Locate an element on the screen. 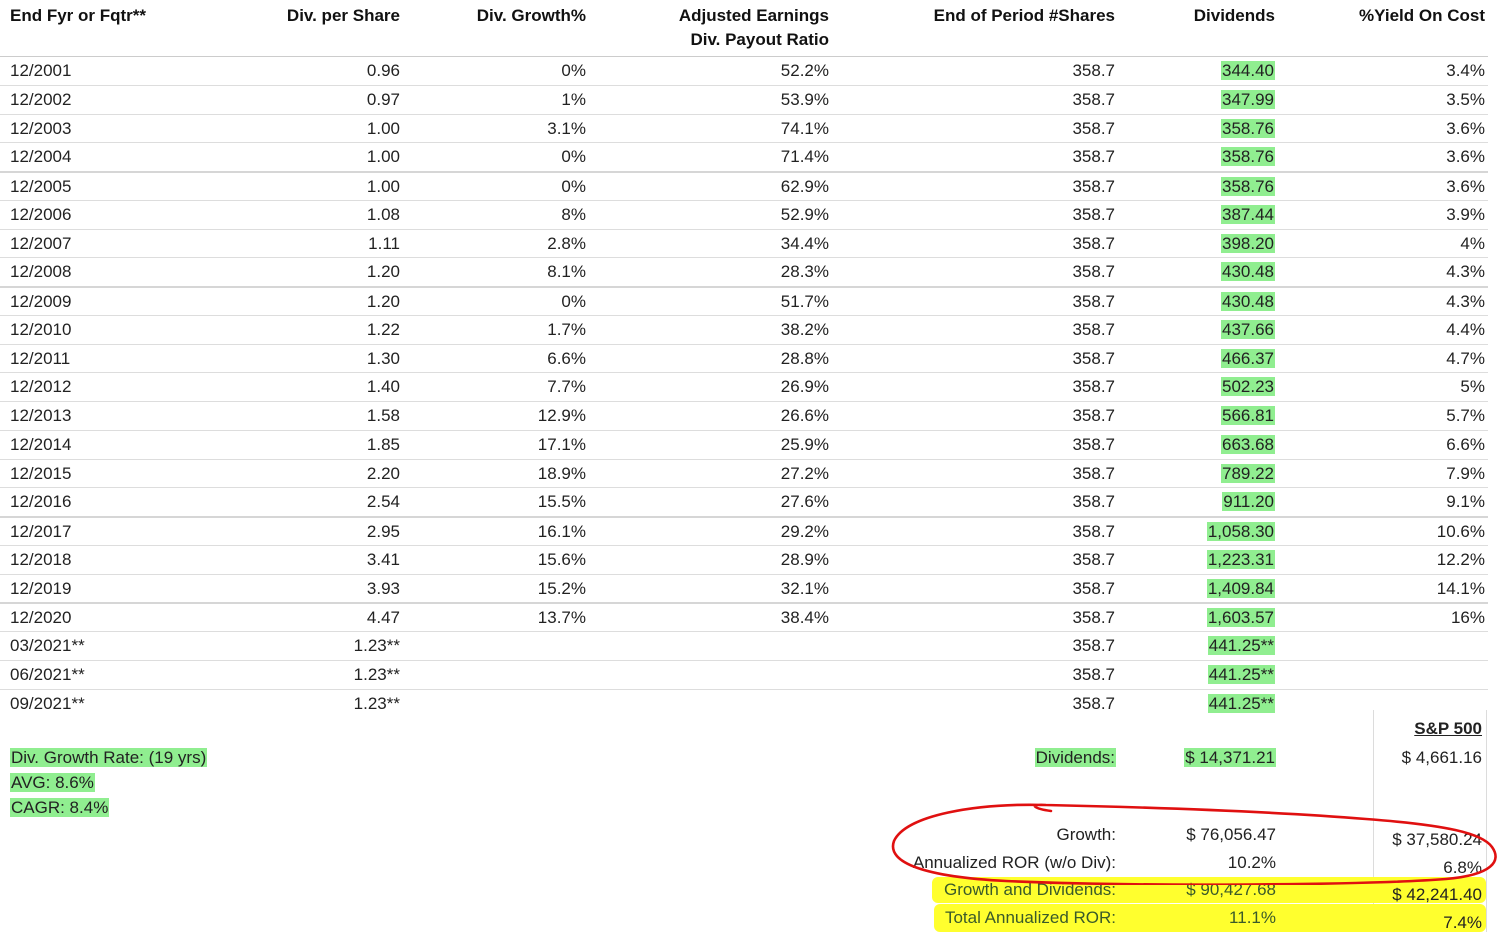 This screenshot has height=937, width=1500. row-dividends: 430.48 is located at coordinates (1248, 301).